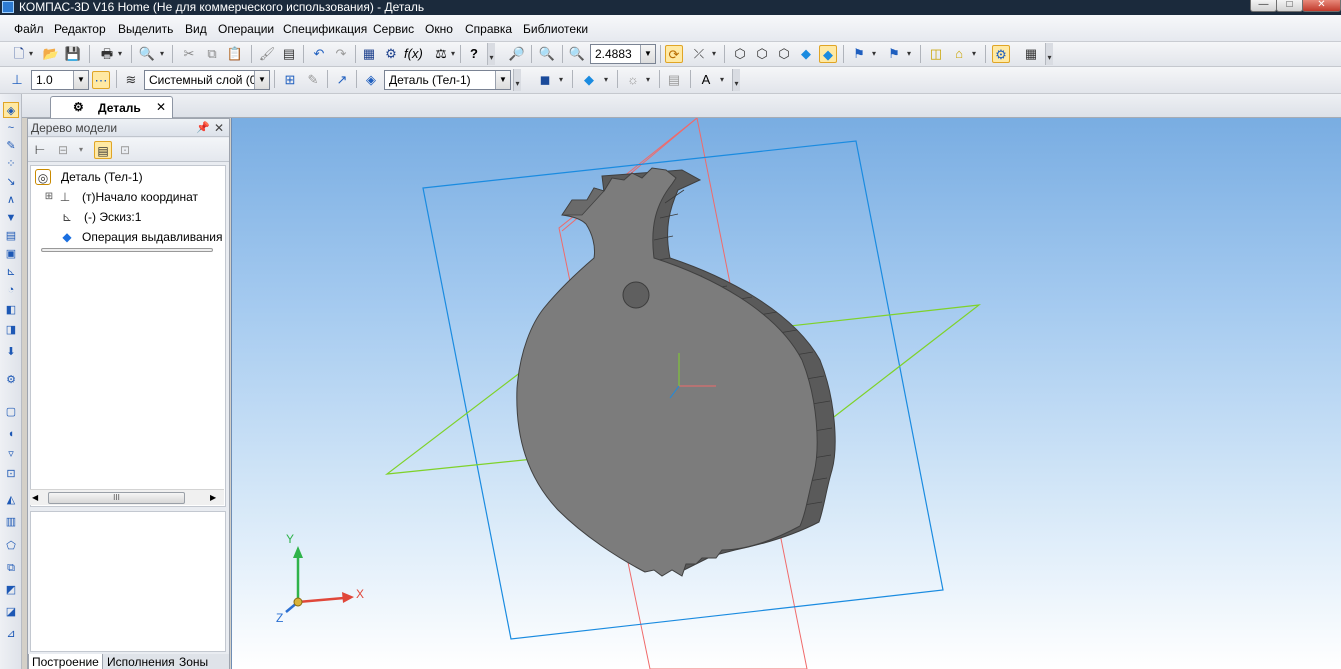 This screenshot has width=1341, height=669. Describe the element at coordinates (11, 218) in the screenshot. I see `filter-icon: ▼` at that location.